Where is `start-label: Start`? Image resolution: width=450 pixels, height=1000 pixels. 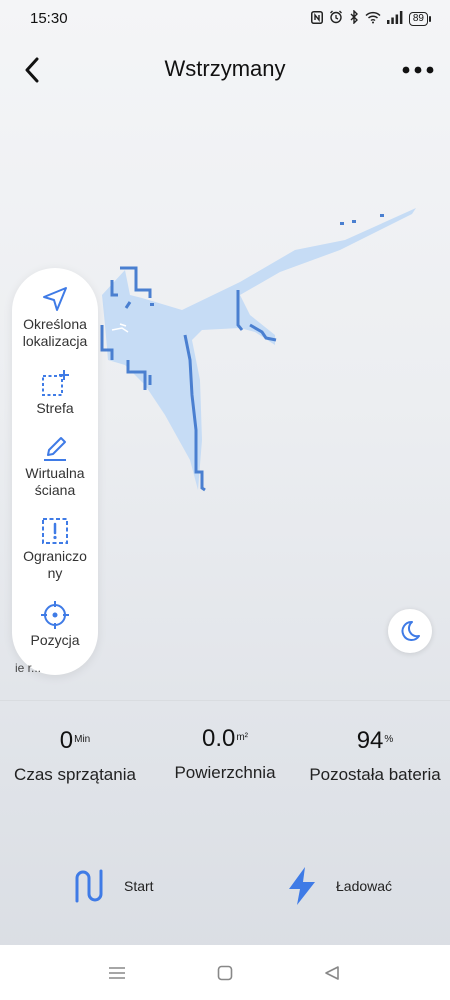
start-label: Start is located at coordinates (139, 886).